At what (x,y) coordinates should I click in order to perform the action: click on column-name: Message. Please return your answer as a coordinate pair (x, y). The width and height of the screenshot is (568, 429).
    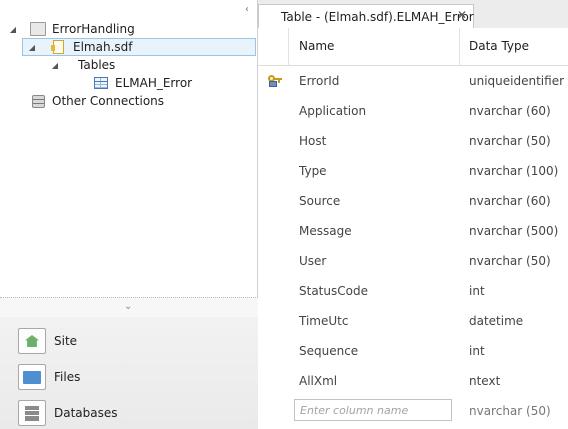
    Looking at the image, I should click on (325, 231).